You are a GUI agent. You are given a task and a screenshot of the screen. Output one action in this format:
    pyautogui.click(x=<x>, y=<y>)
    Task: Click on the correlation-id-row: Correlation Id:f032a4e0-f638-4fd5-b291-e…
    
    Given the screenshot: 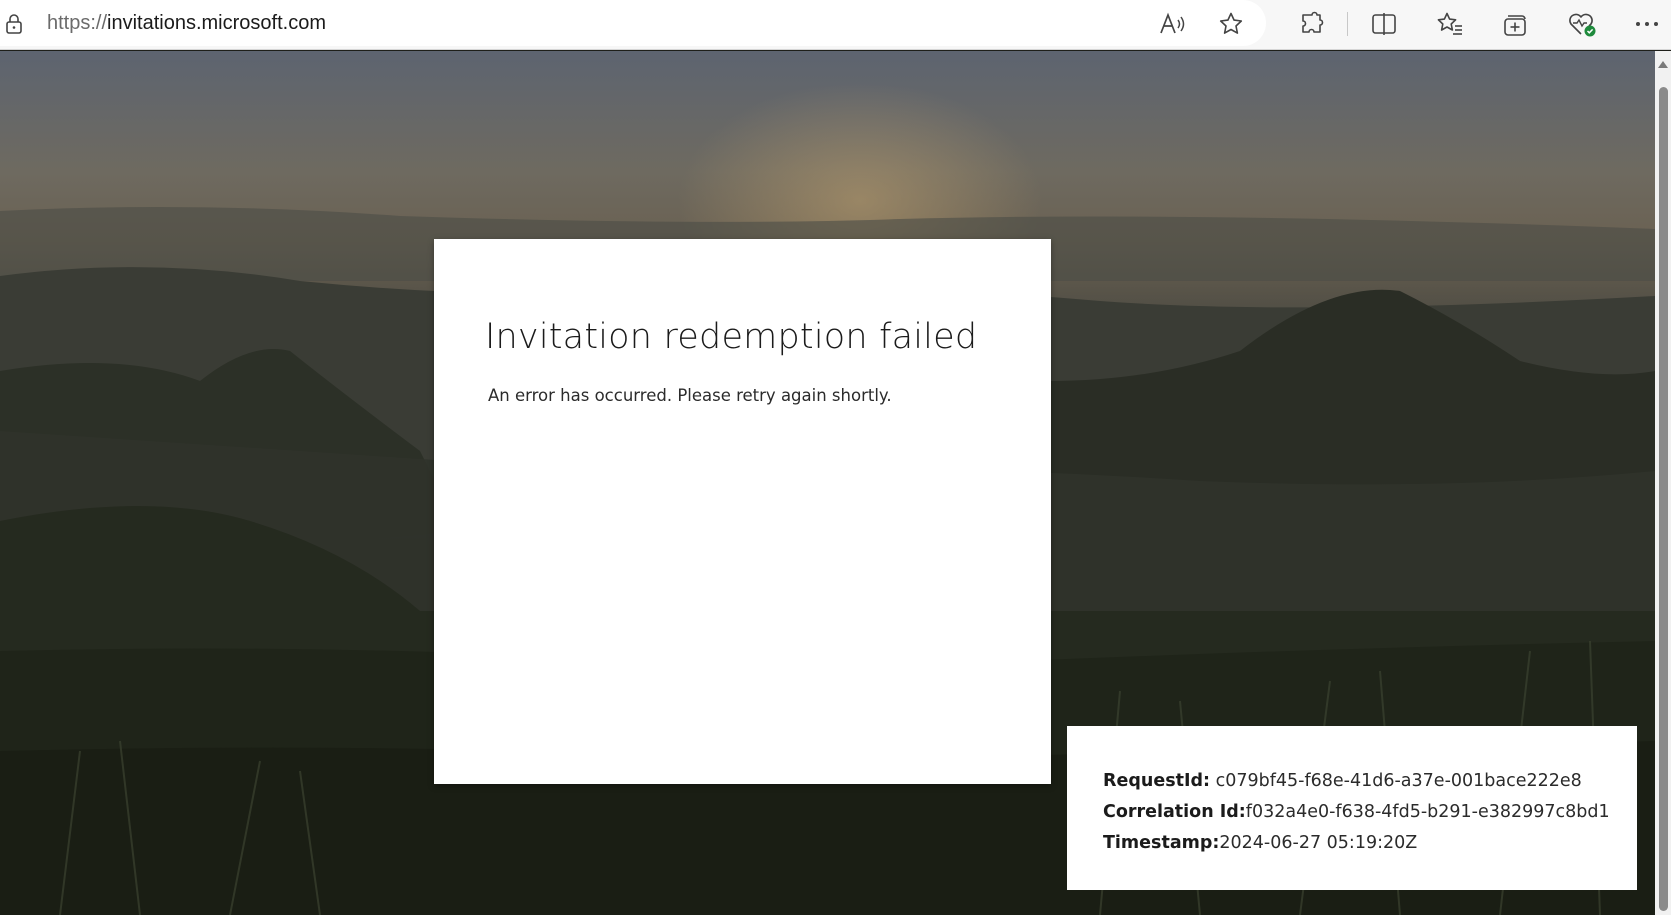 What is the action you would take?
    pyautogui.click(x=1356, y=812)
    